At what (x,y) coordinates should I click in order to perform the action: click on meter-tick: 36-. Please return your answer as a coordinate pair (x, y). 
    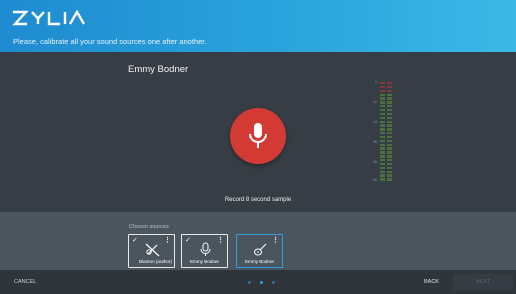
    Looking at the image, I should click on (375, 142).